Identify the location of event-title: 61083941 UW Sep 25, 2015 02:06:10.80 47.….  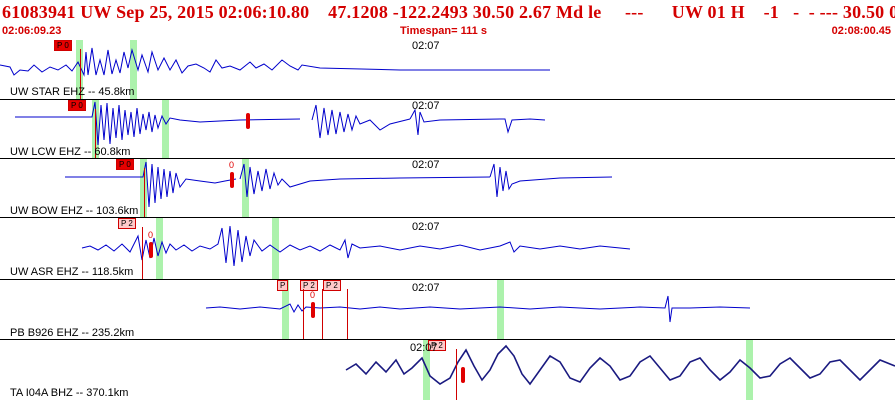
(448, 12).